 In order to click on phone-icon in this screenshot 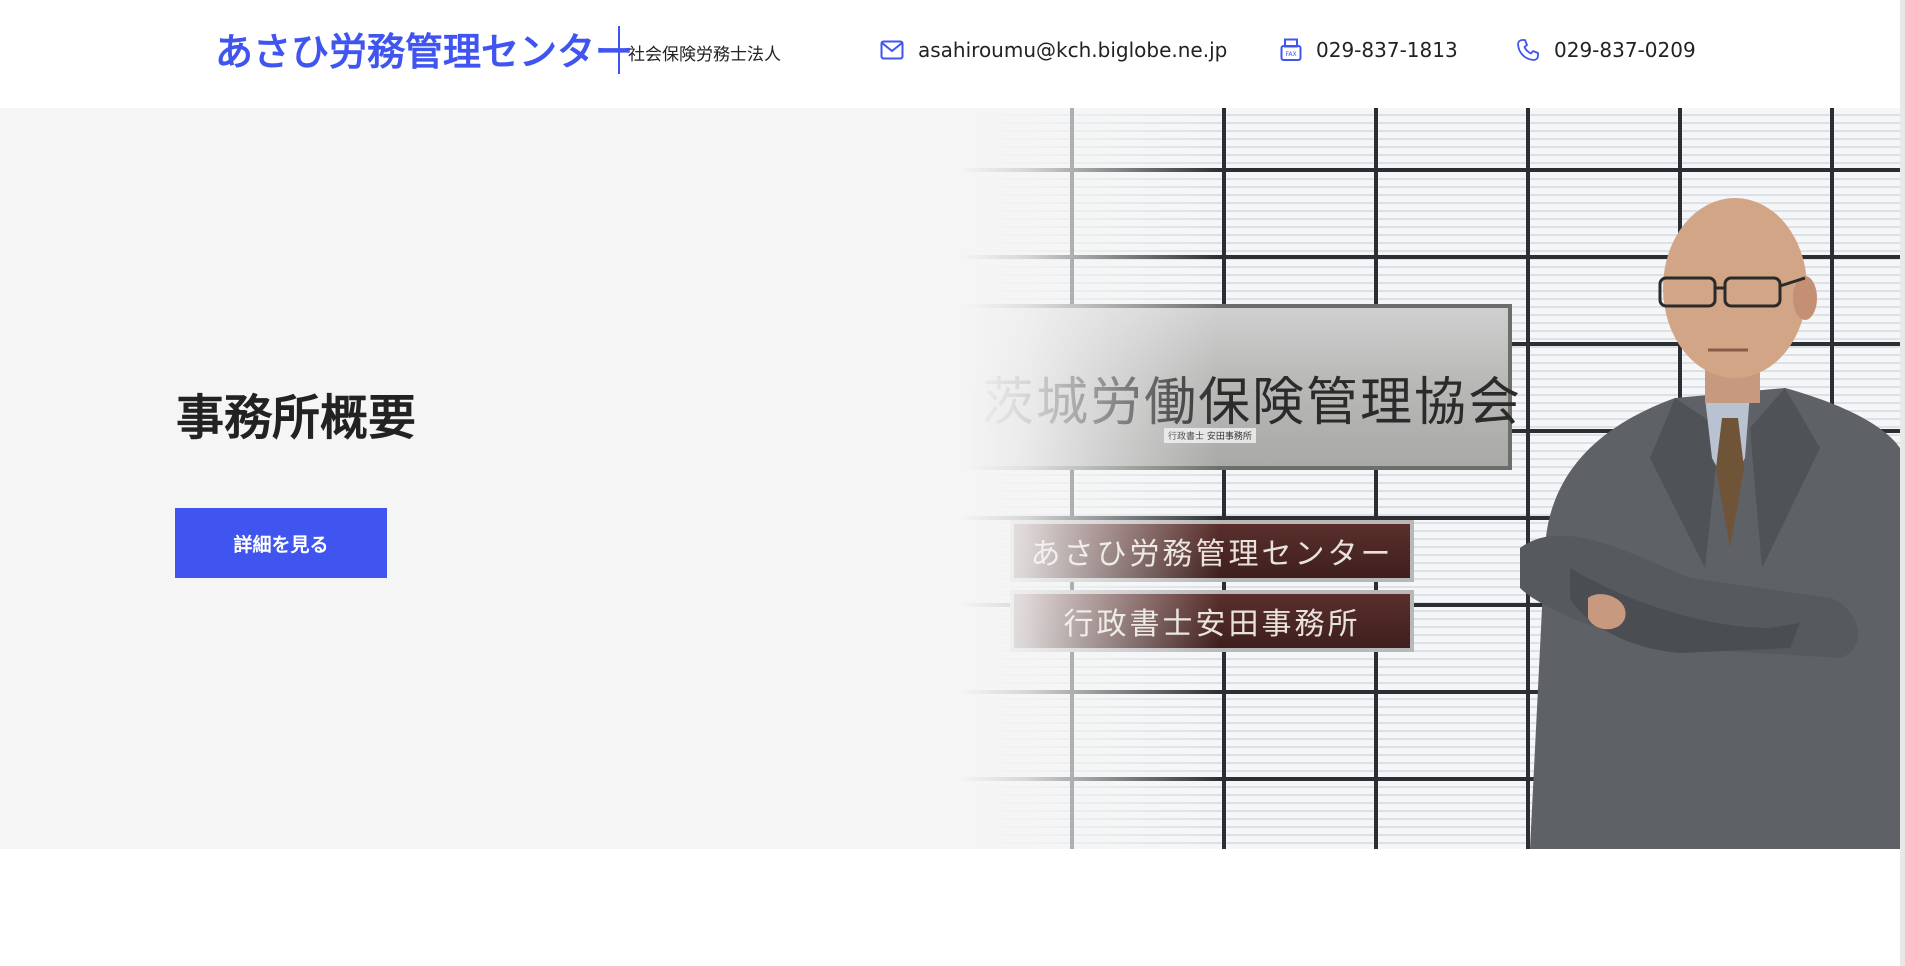, I will do `click(1528, 50)`.